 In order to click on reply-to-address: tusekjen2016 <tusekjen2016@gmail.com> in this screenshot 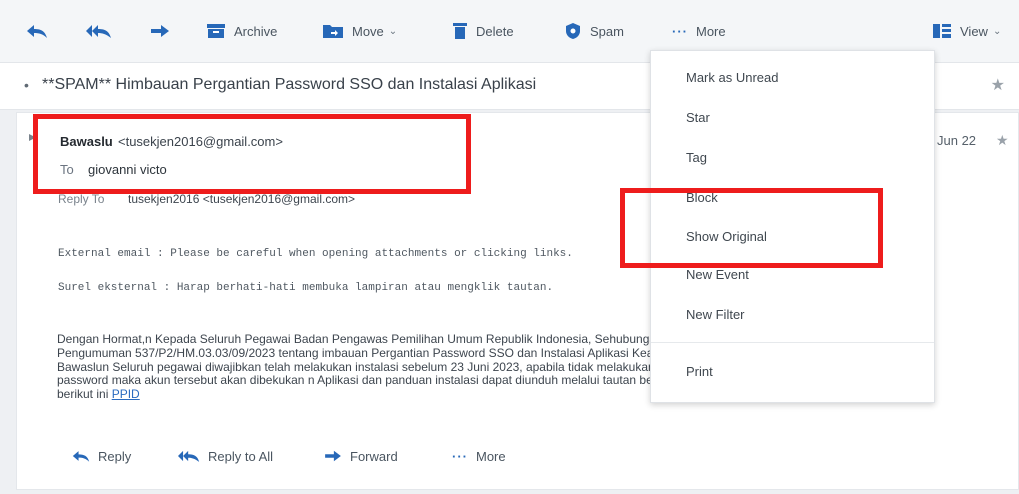, I will do `click(241, 199)`.